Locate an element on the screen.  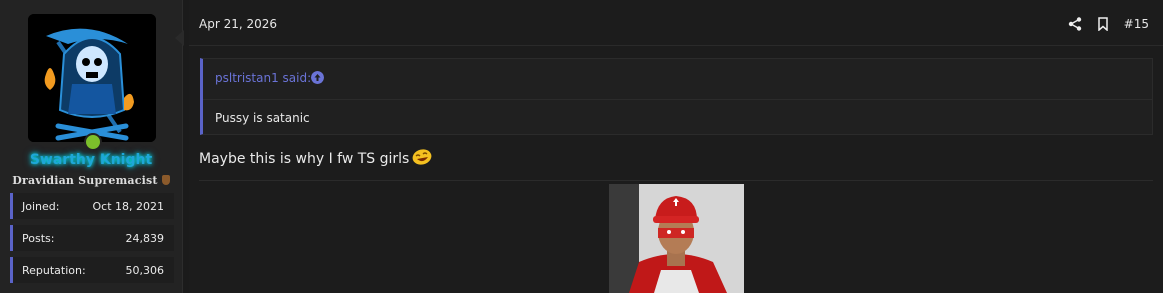
user-title-text: Dravidian Supremacist is located at coordinates (85, 180).